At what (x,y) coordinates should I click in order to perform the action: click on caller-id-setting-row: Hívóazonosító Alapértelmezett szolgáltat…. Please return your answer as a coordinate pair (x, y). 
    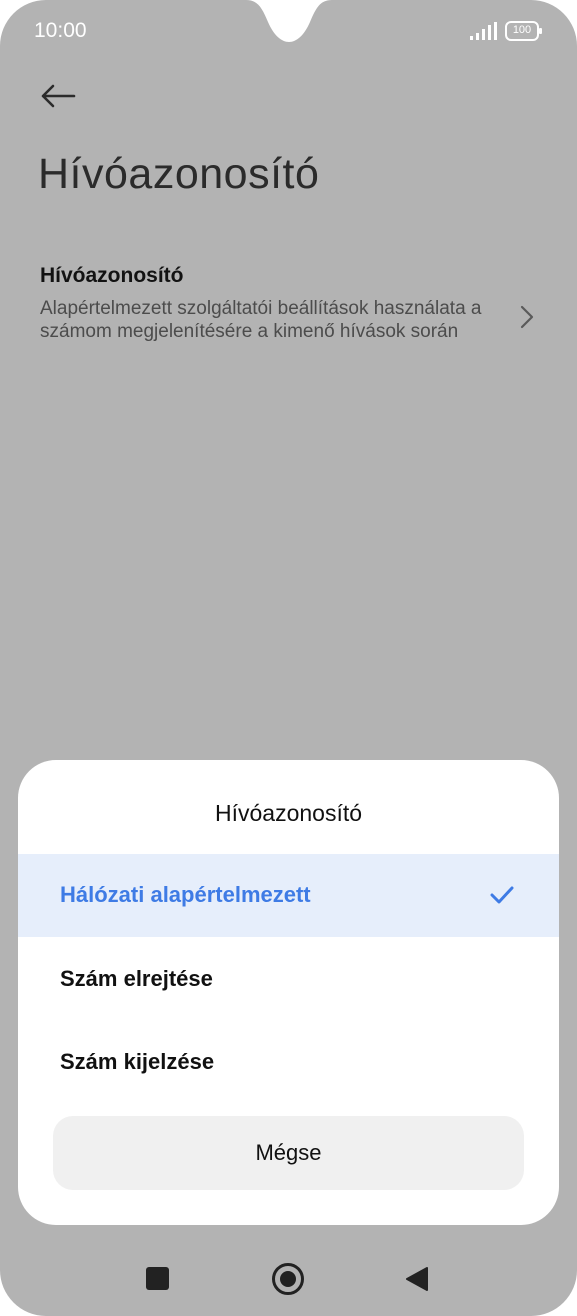
    Looking at the image, I should click on (288, 315).